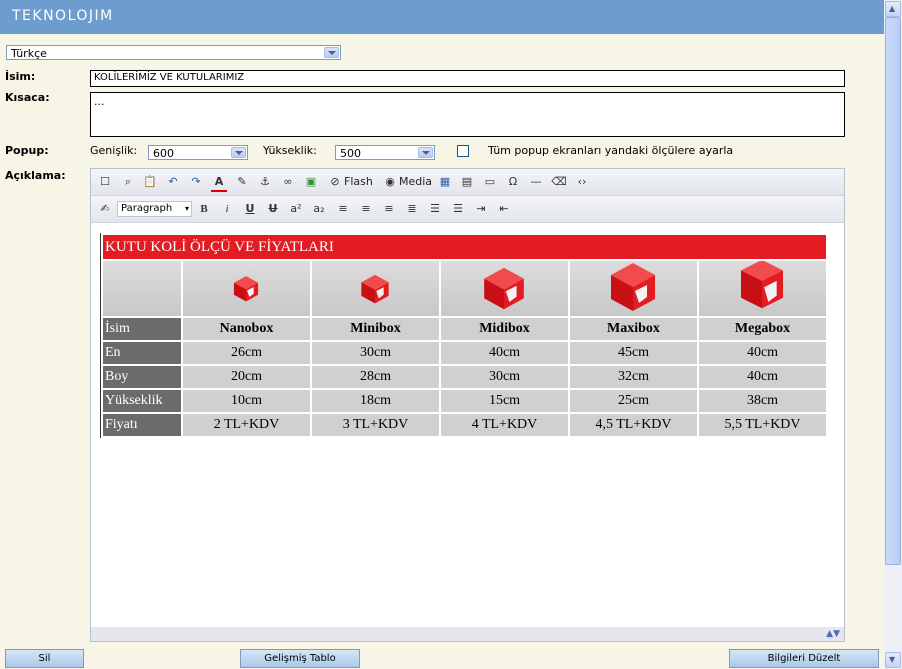 The width and height of the screenshot is (902, 669). What do you see at coordinates (128, 182) in the screenshot?
I see `find-icon: ⌕` at bounding box center [128, 182].